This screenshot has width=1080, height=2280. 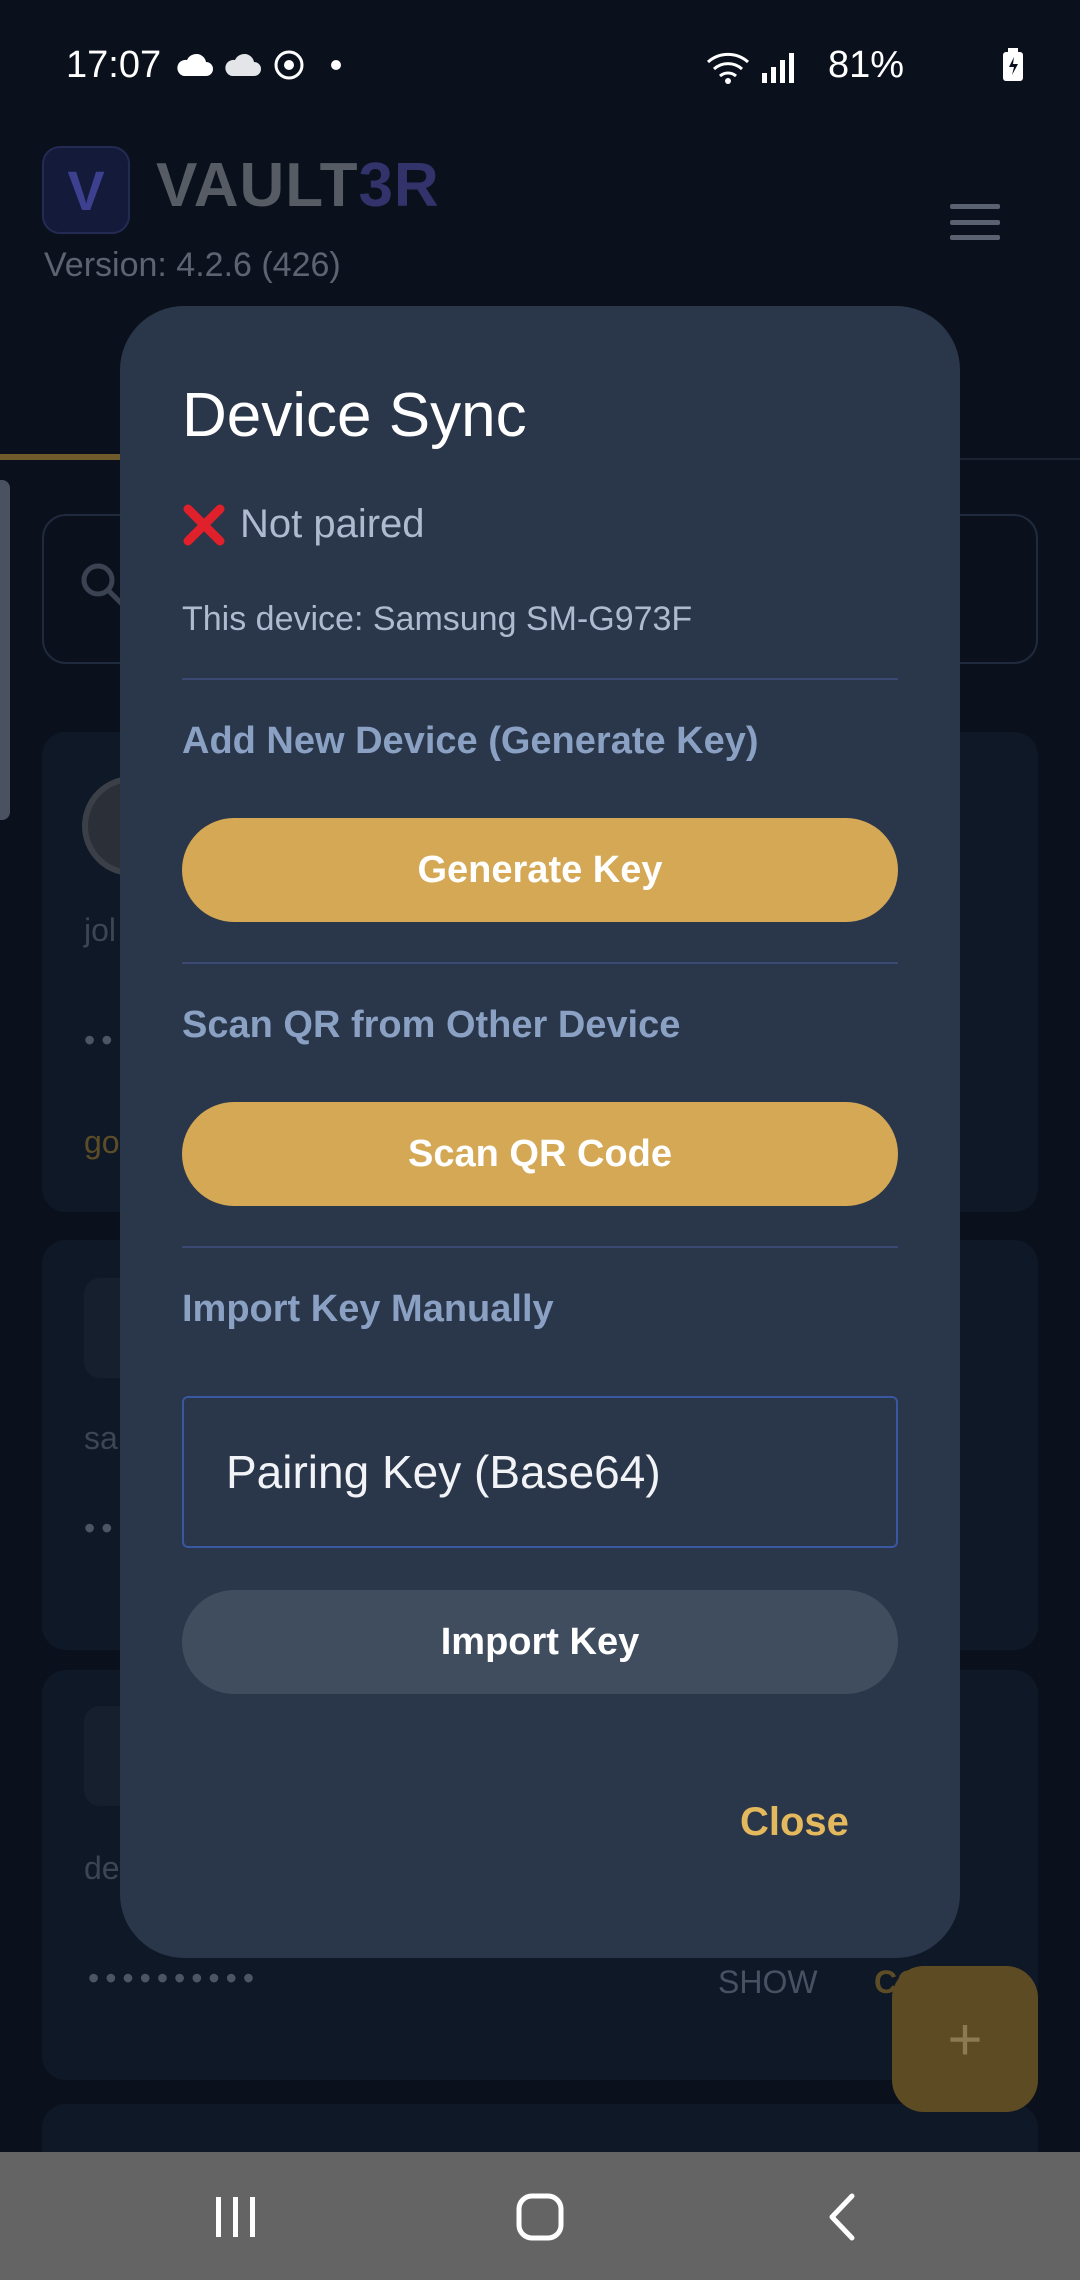 I want to click on battery-wrap, so click(x=1013, y=65).